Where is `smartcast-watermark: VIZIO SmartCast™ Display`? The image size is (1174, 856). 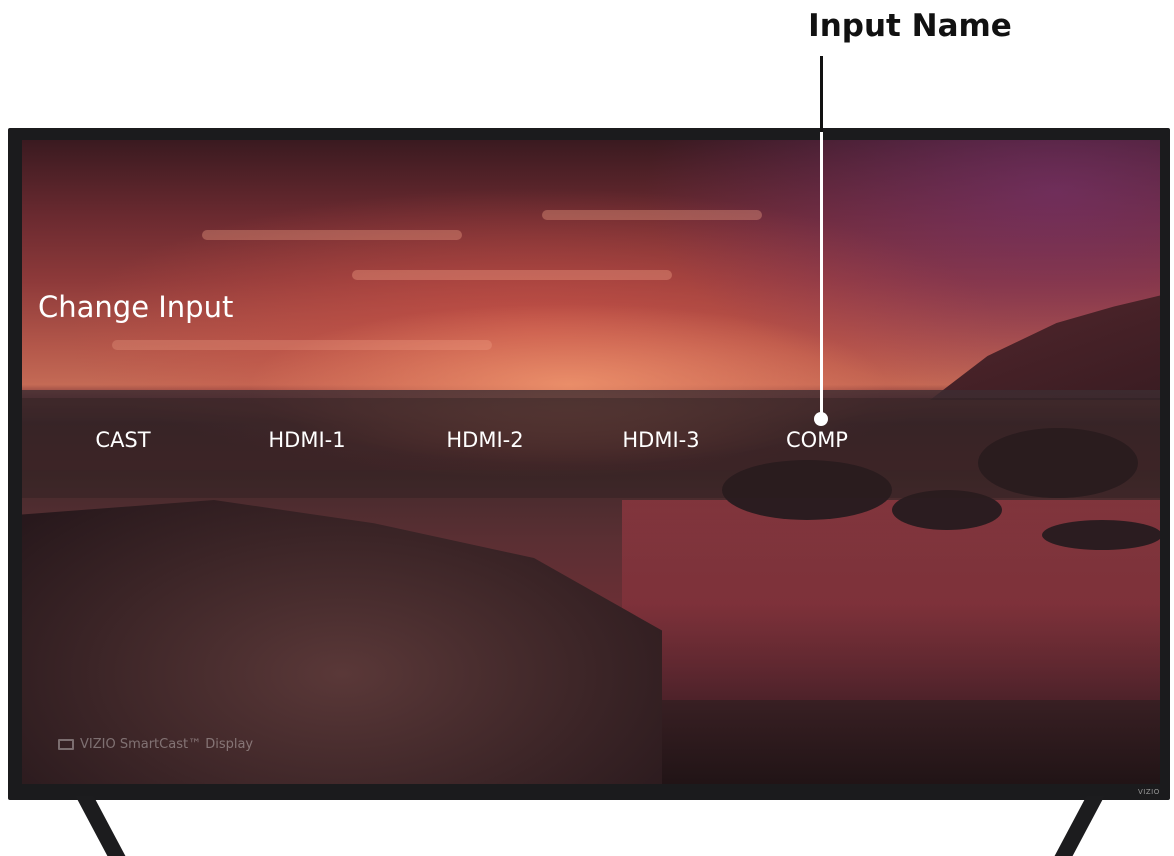 smartcast-watermark: VIZIO SmartCast™ Display is located at coordinates (155, 744).